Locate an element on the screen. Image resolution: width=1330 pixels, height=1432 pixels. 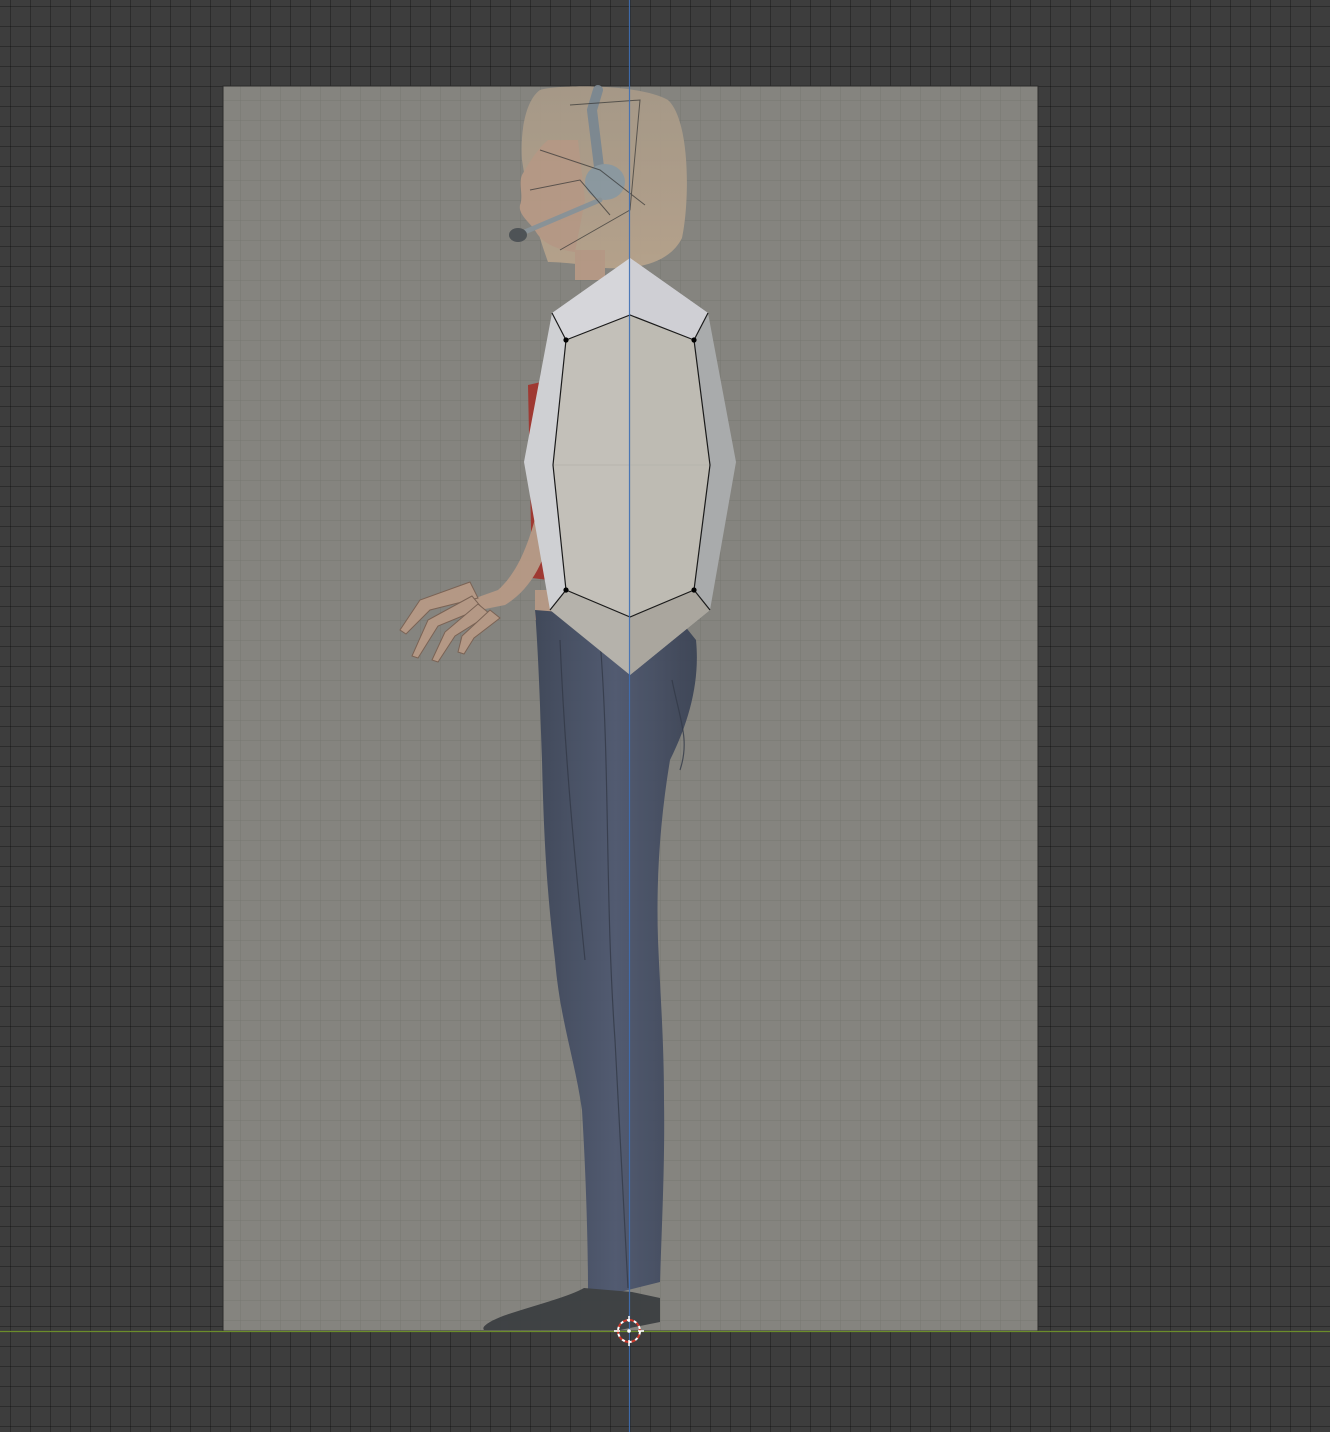
headset-mic is located at coordinates (518, 235).